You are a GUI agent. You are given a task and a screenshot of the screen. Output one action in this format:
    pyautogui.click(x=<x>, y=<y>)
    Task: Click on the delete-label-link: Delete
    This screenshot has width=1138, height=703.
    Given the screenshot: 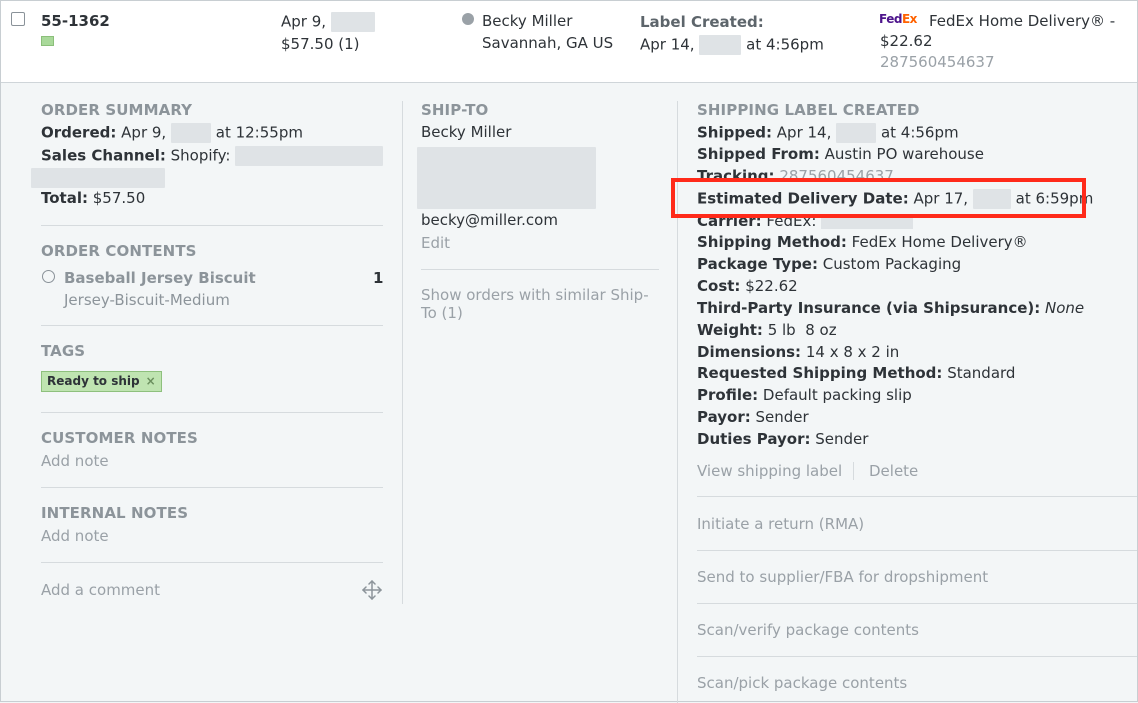 What is the action you would take?
    pyautogui.click(x=893, y=471)
    